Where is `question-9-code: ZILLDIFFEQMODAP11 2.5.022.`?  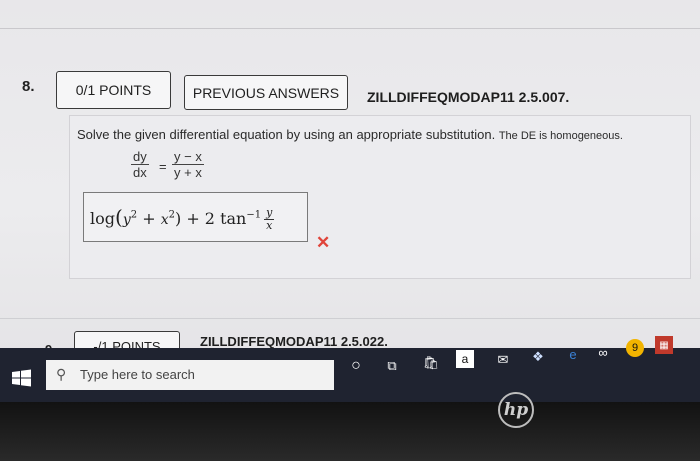
question-9-code: ZILLDIFFEQMODAP11 2.5.022. is located at coordinates (294, 341).